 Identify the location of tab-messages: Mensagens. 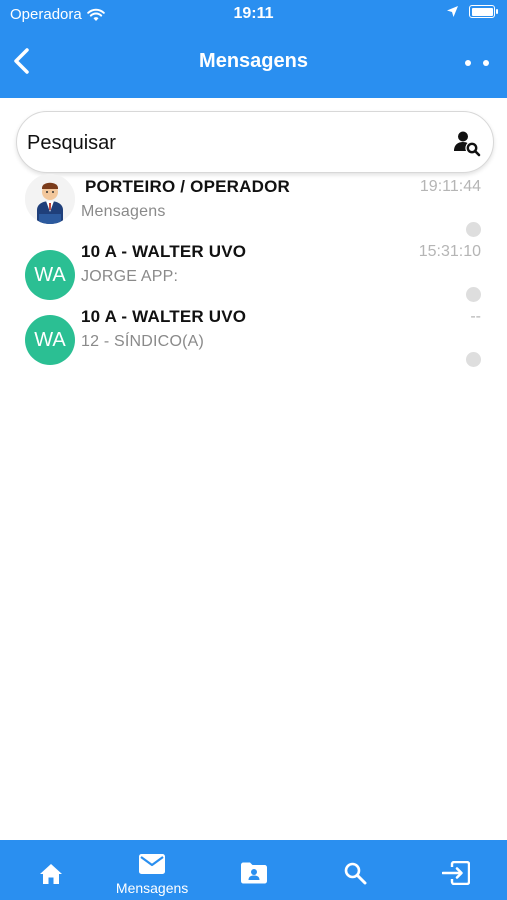
(151, 870).